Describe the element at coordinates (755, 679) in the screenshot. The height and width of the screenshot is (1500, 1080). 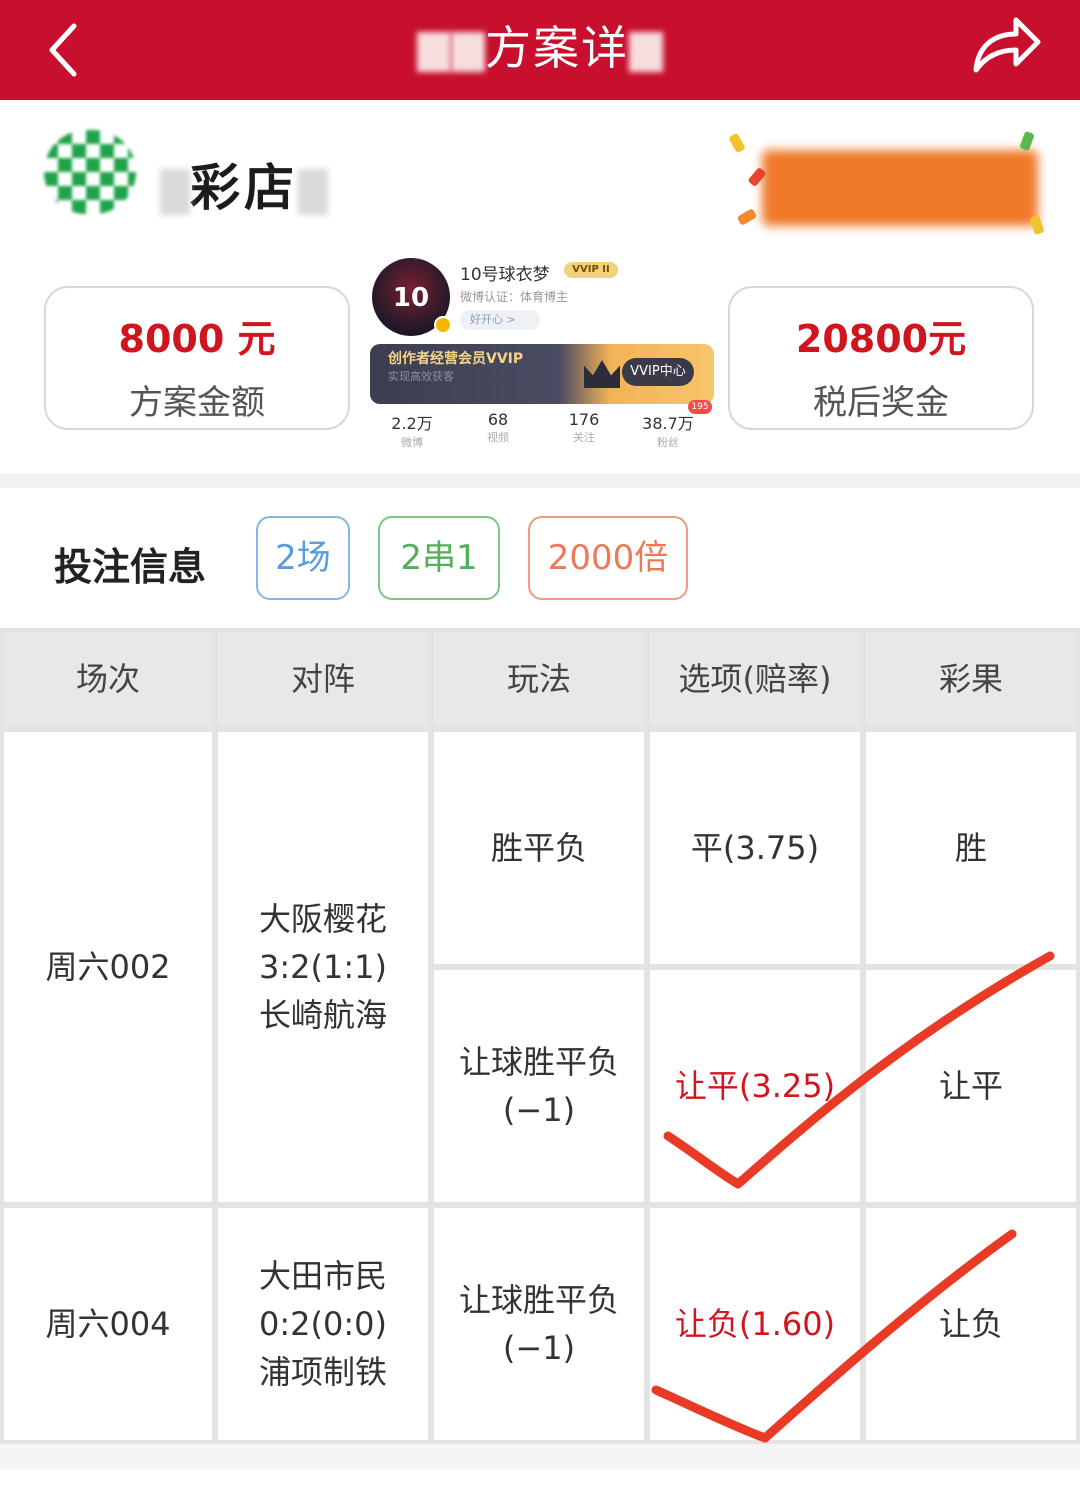
I see `table-header-option: 选项(赔率)` at that location.